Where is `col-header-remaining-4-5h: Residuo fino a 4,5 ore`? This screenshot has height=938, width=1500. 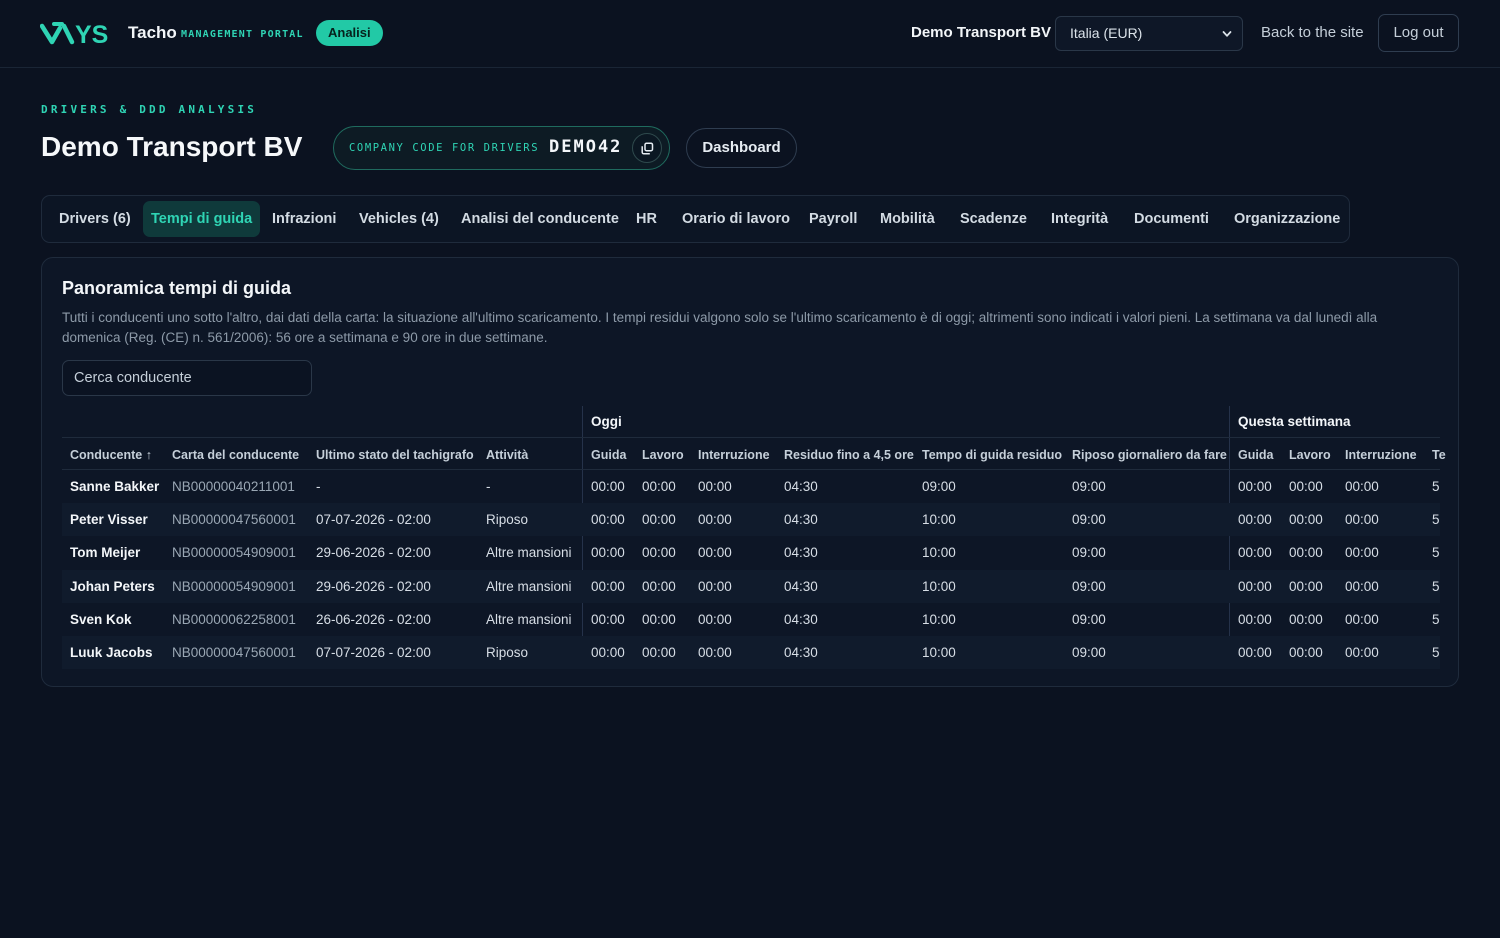 col-header-remaining-4-5h: Residuo fino a 4,5 ore is located at coordinates (849, 455).